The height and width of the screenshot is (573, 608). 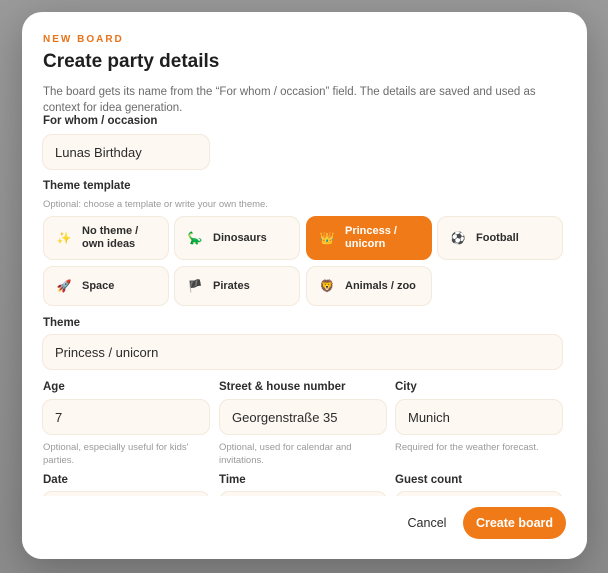 I want to click on theme-option-no-theme: ✨ No theme / own ideas, so click(x=106, y=238).